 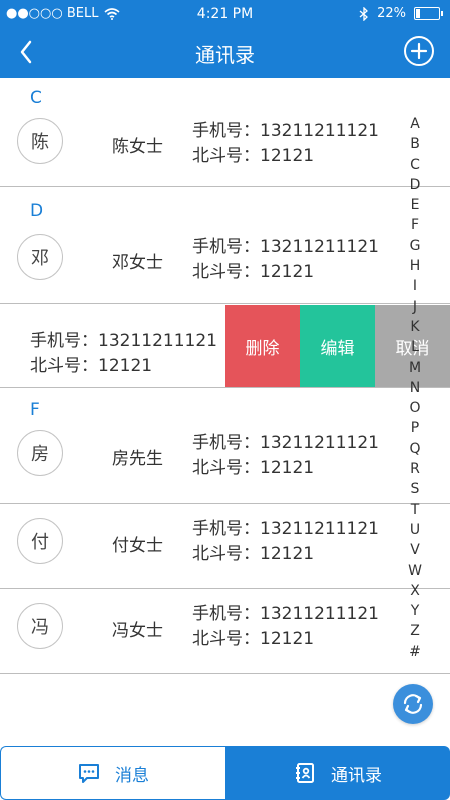 I want to click on contact-row: 邓 邓女士 手机号：13211211121 北斗号：12121, so click(x=225, y=262).